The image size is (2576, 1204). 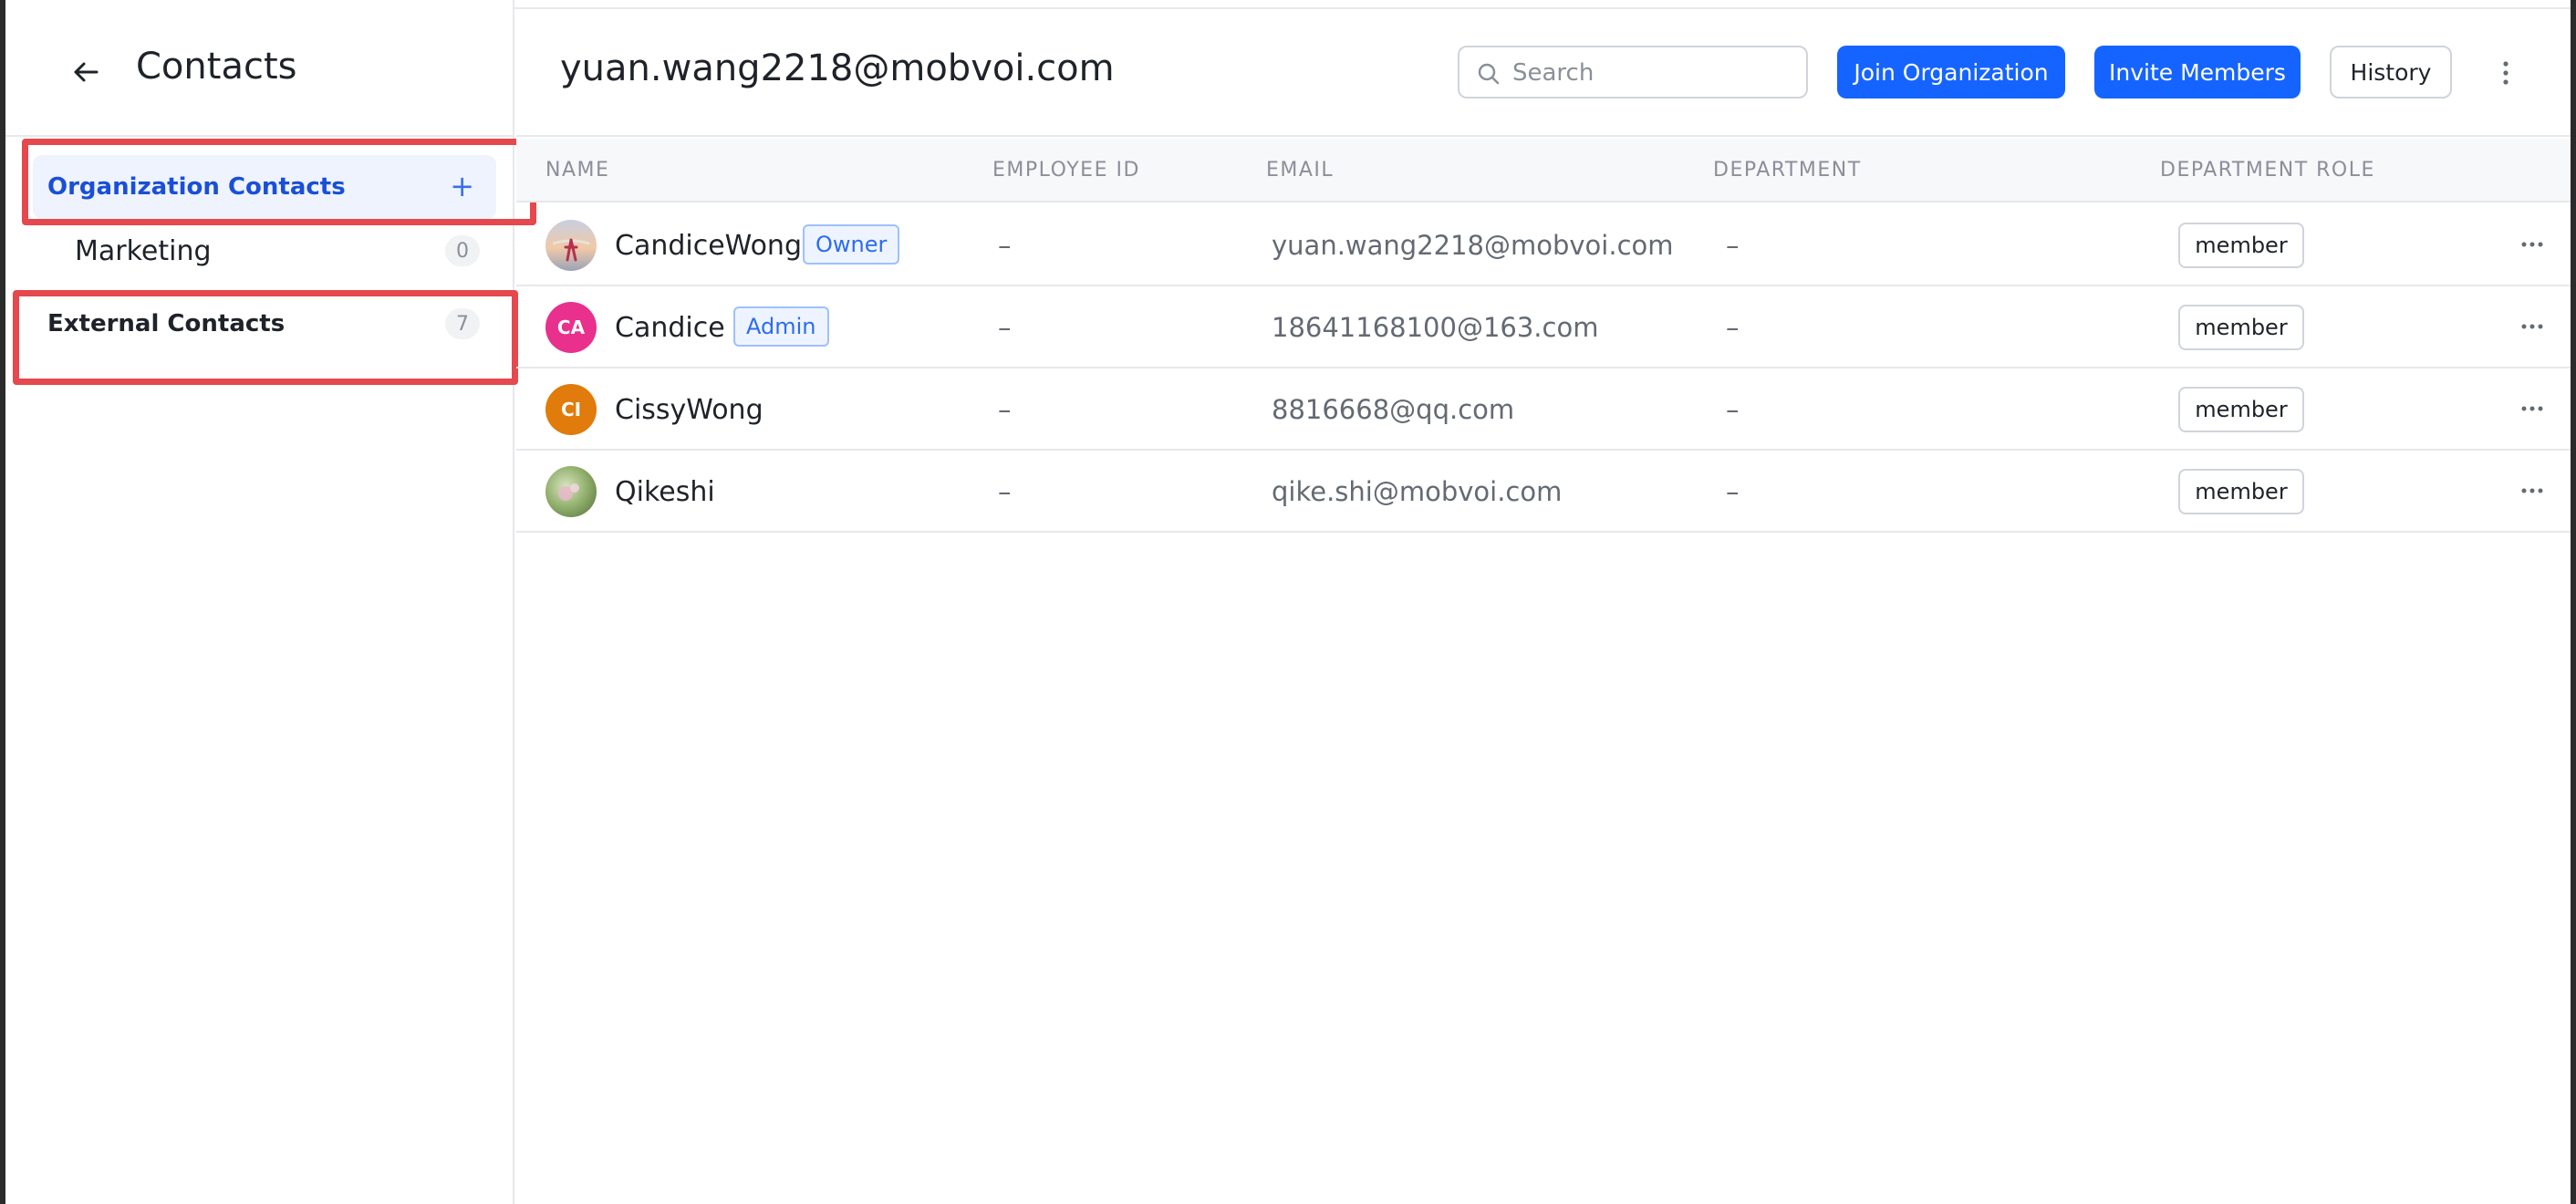 What do you see at coordinates (1951, 72) in the screenshot?
I see `join-organization-button: Join Organization` at bounding box center [1951, 72].